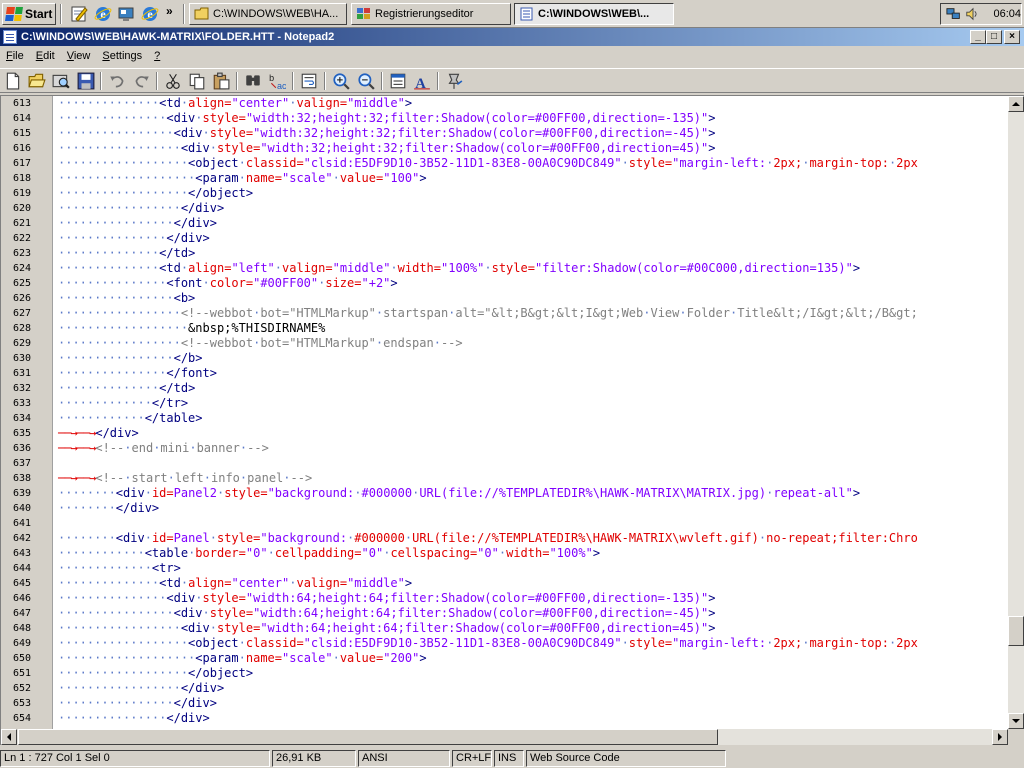  What do you see at coordinates (157, 56) in the screenshot?
I see `menu-help: ?` at bounding box center [157, 56].